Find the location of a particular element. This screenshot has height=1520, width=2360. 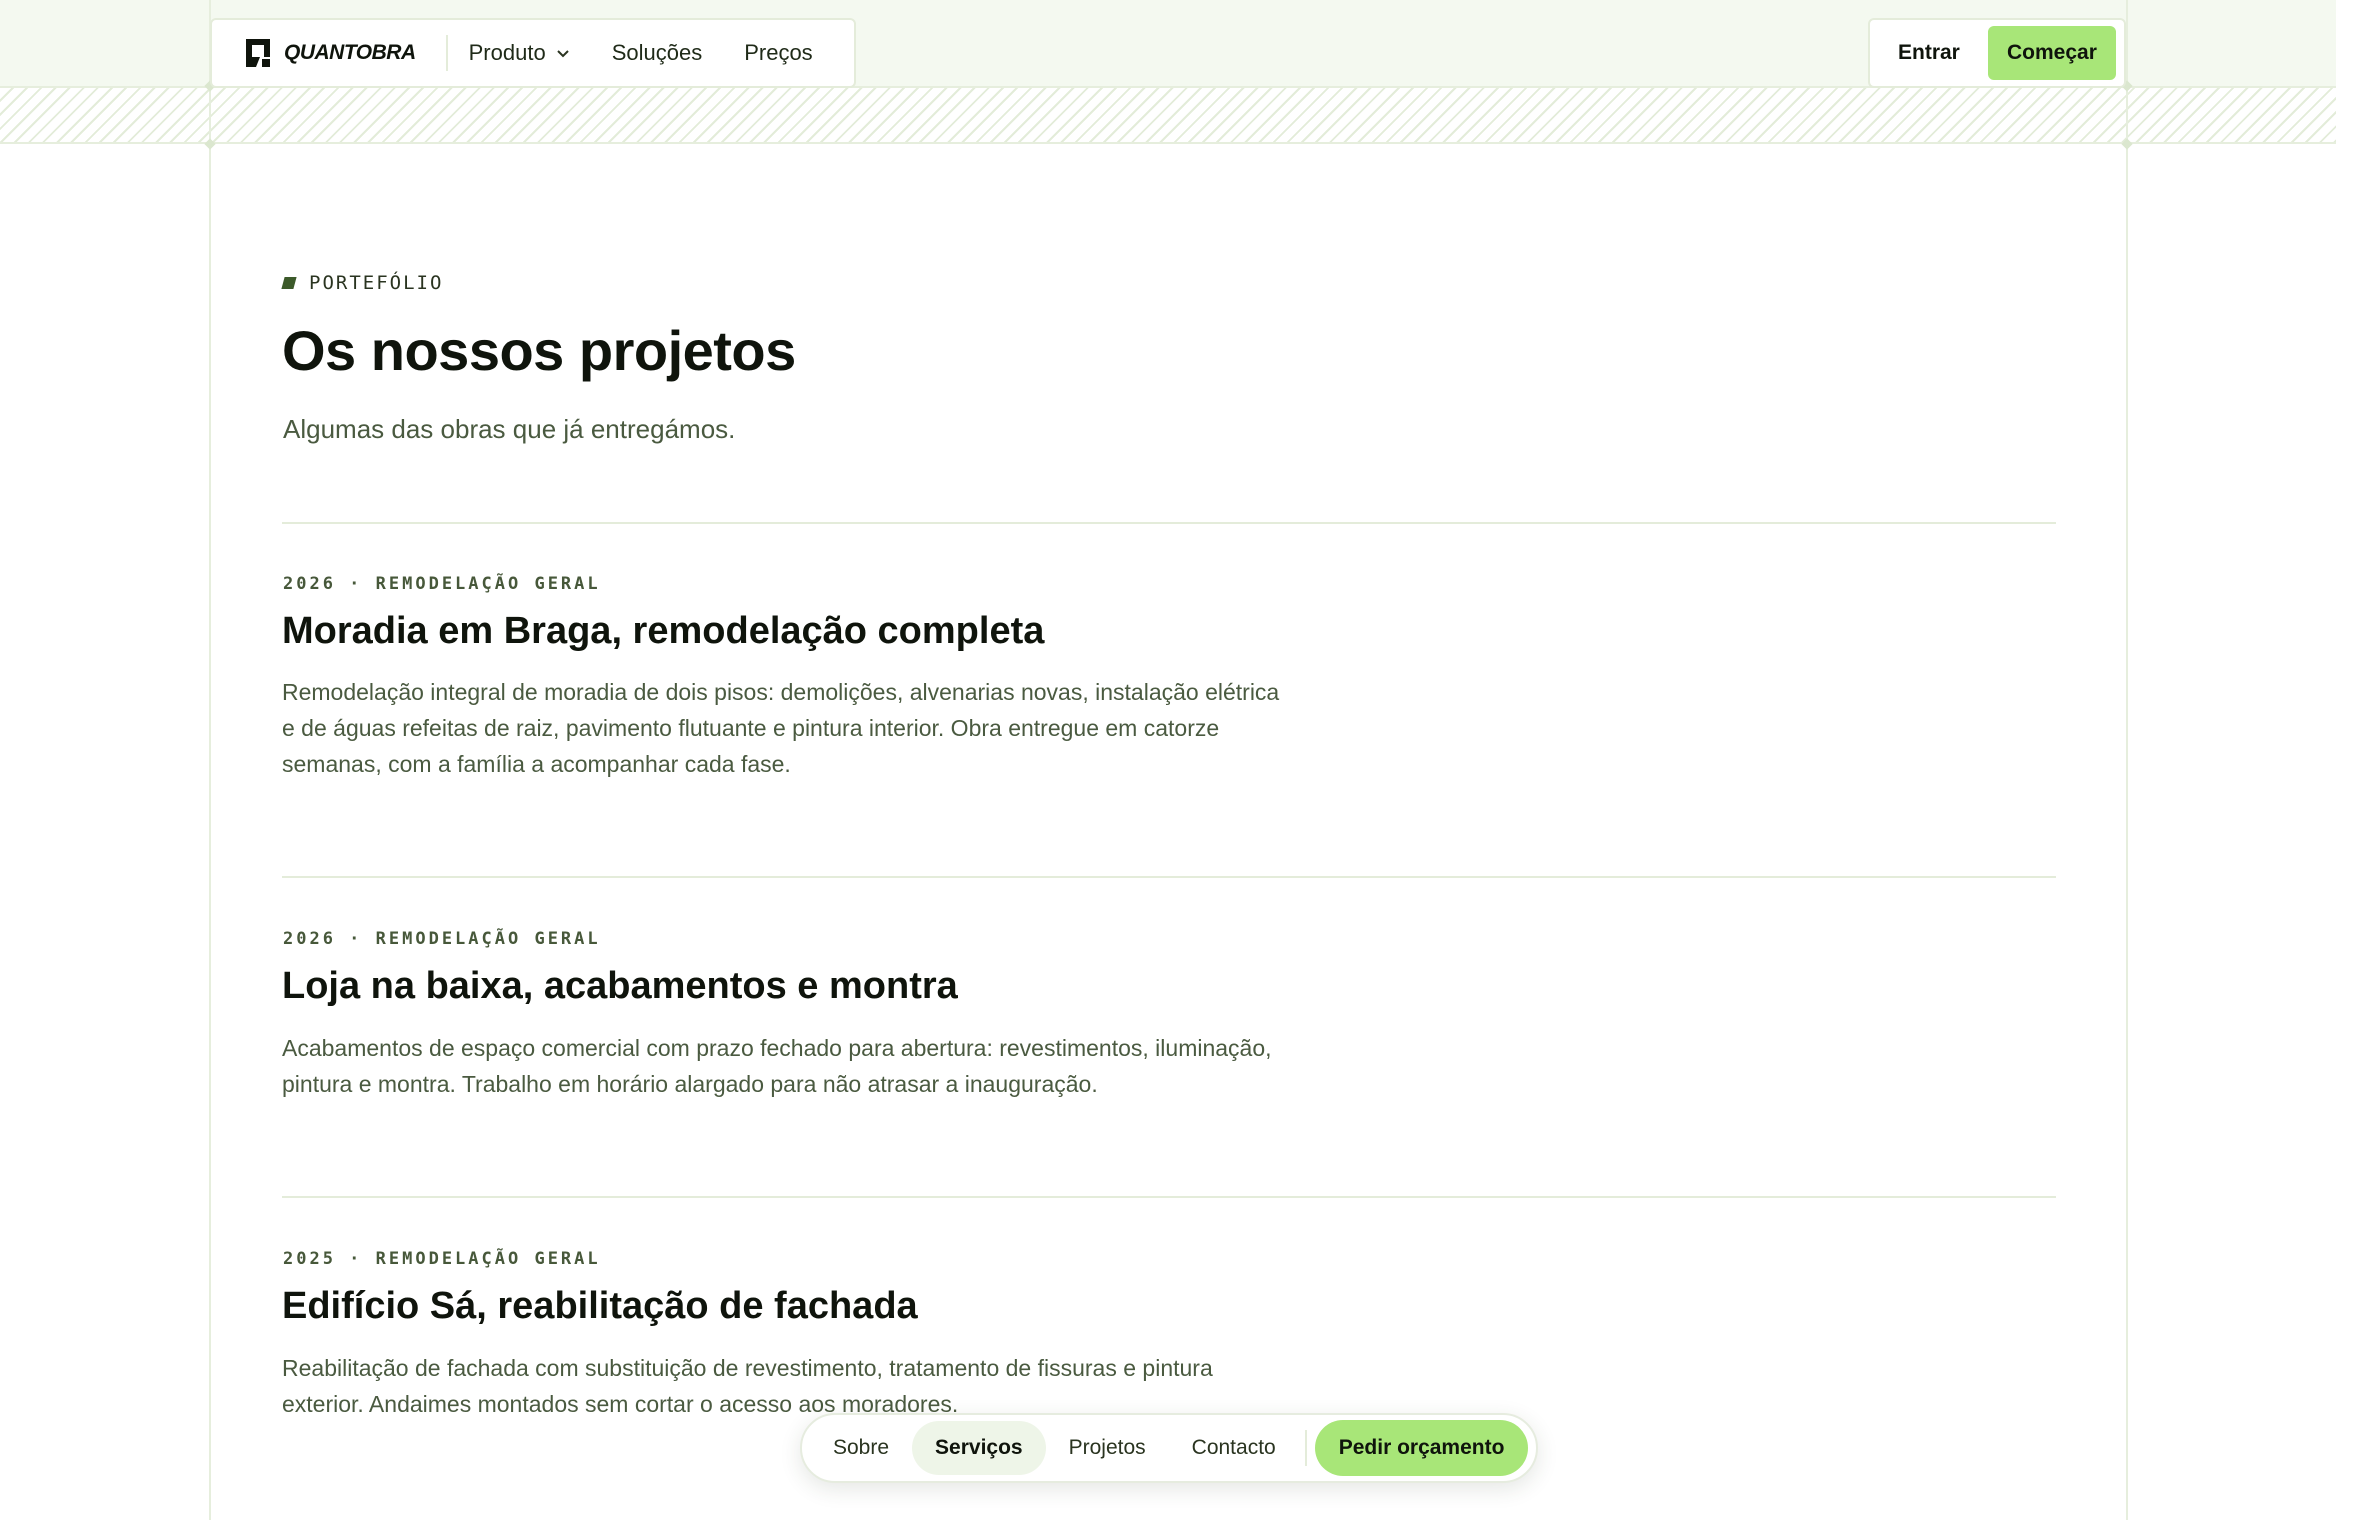

main-nav: QUANTOBRA Produto Soluções Preços is located at coordinates (533, 53).